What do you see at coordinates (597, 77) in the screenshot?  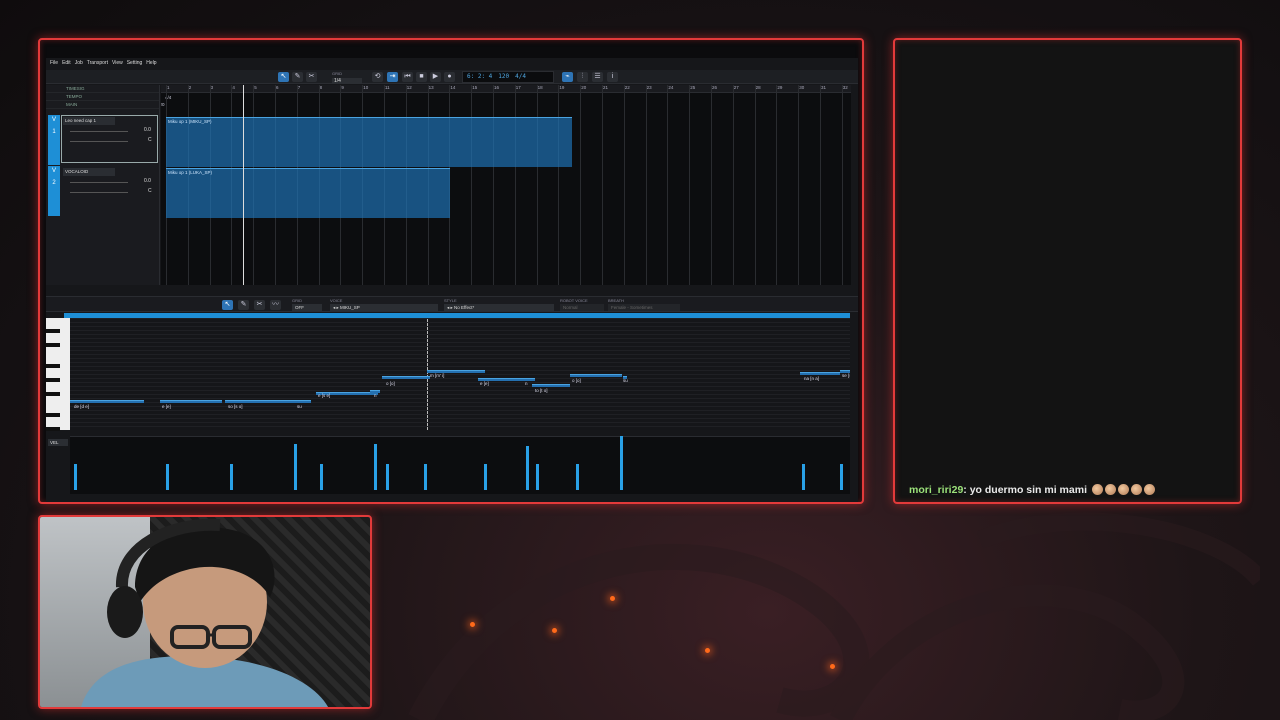 I see `list-button: ☰` at bounding box center [597, 77].